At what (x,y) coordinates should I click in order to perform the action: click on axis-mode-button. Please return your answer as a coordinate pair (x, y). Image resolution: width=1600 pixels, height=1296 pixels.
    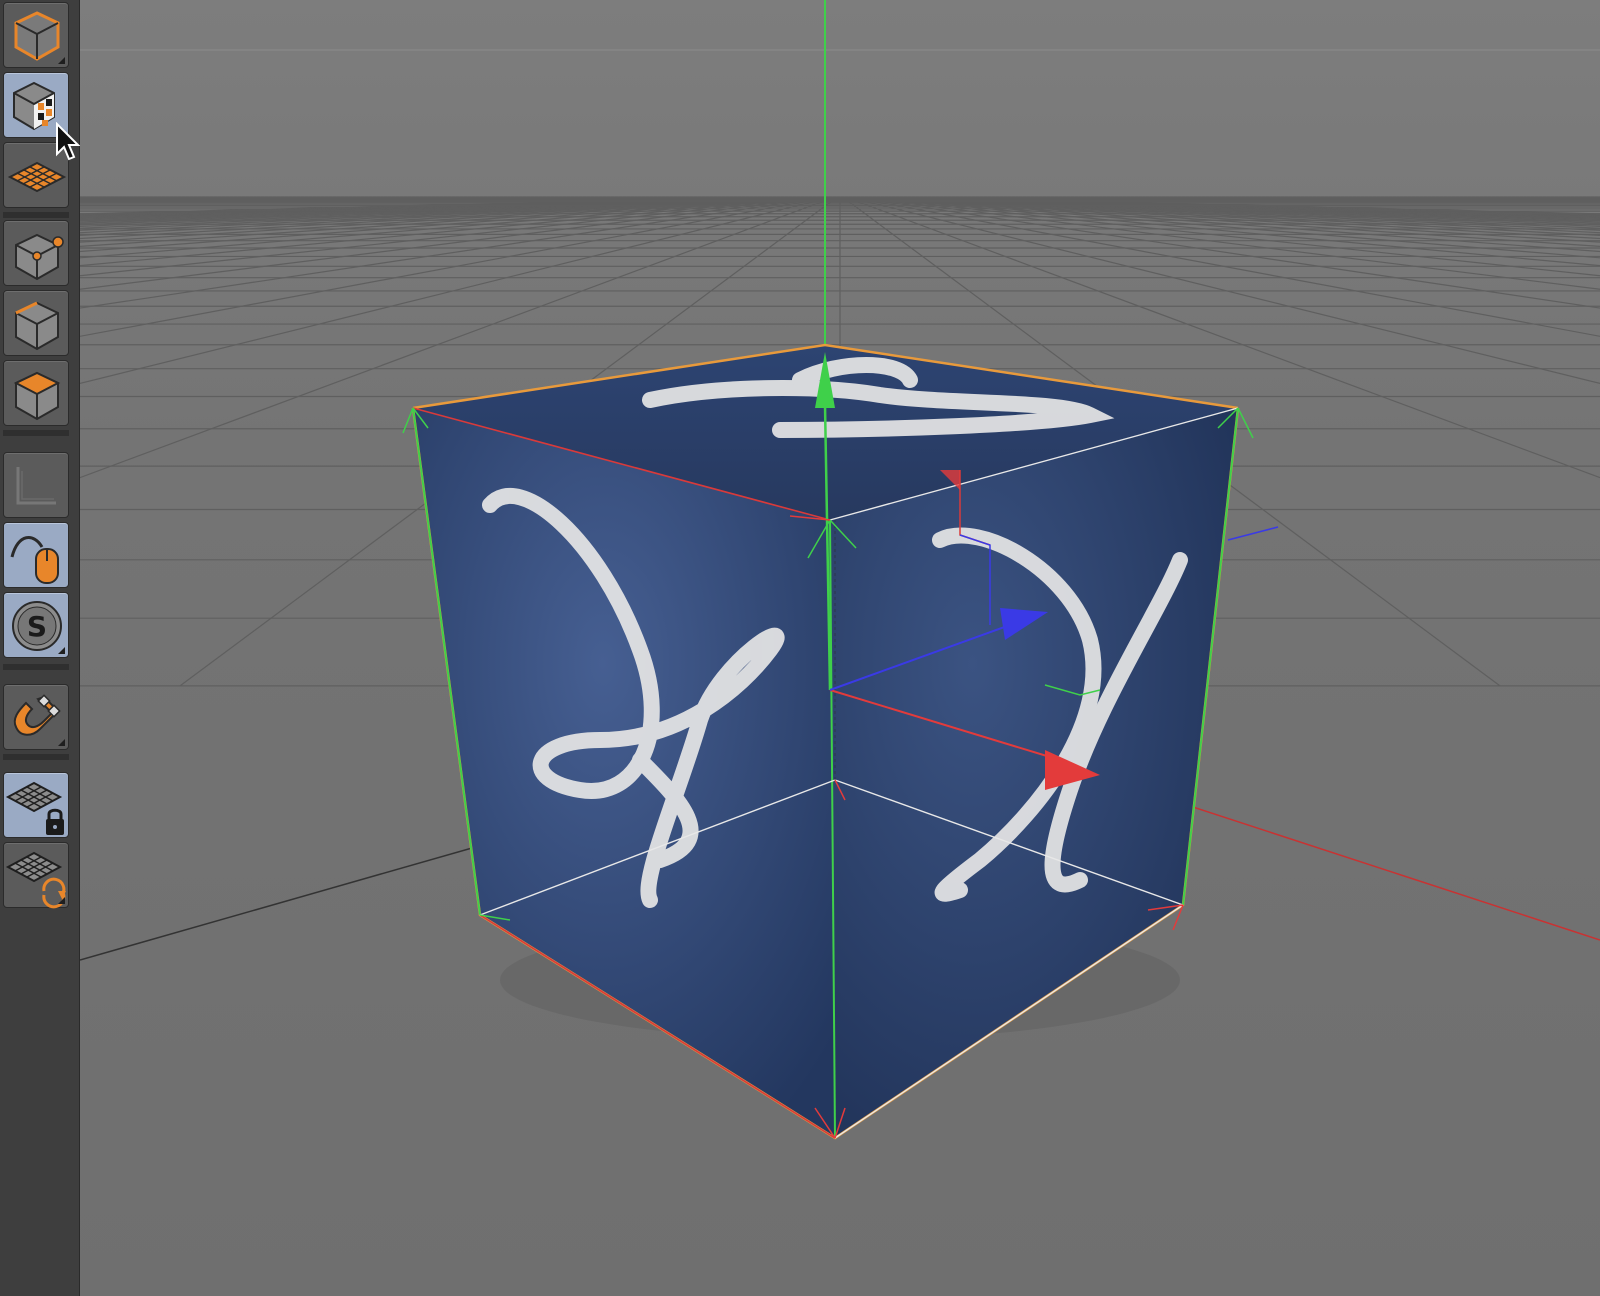
    Looking at the image, I should click on (36, 485).